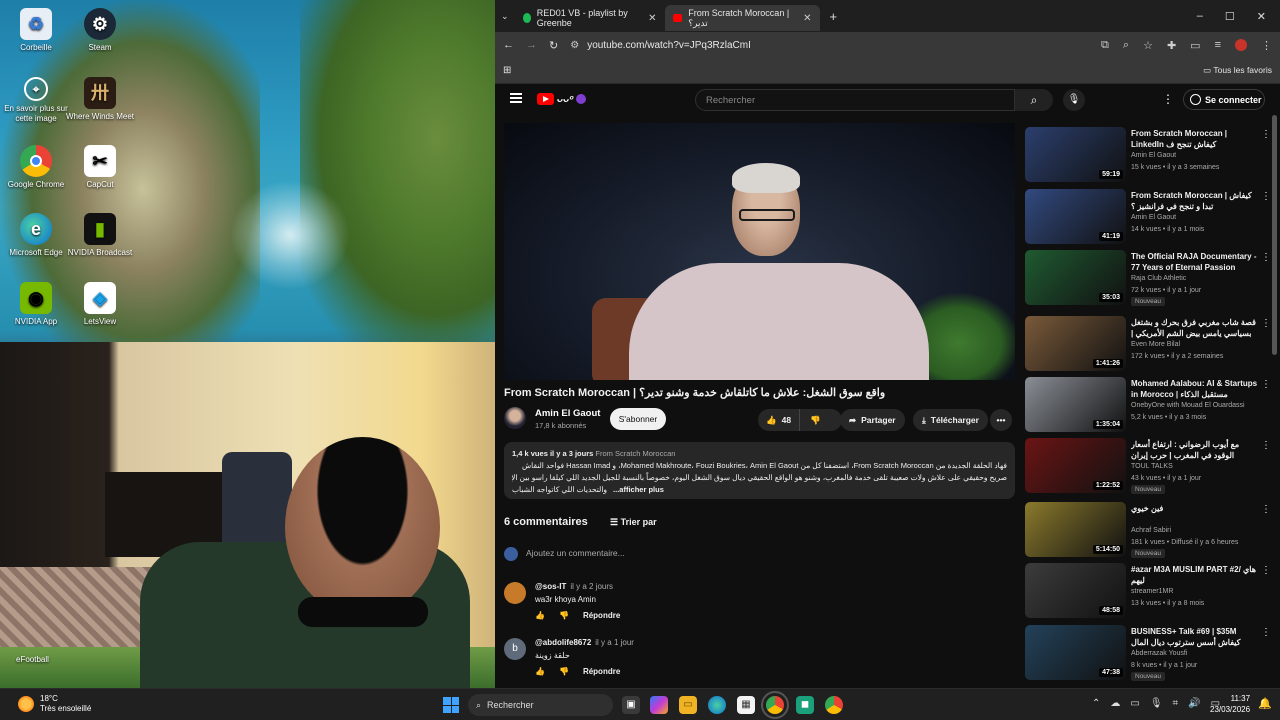  What do you see at coordinates (1171, 45) in the screenshot?
I see `extensions-icon: ✚` at bounding box center [1171, 45].